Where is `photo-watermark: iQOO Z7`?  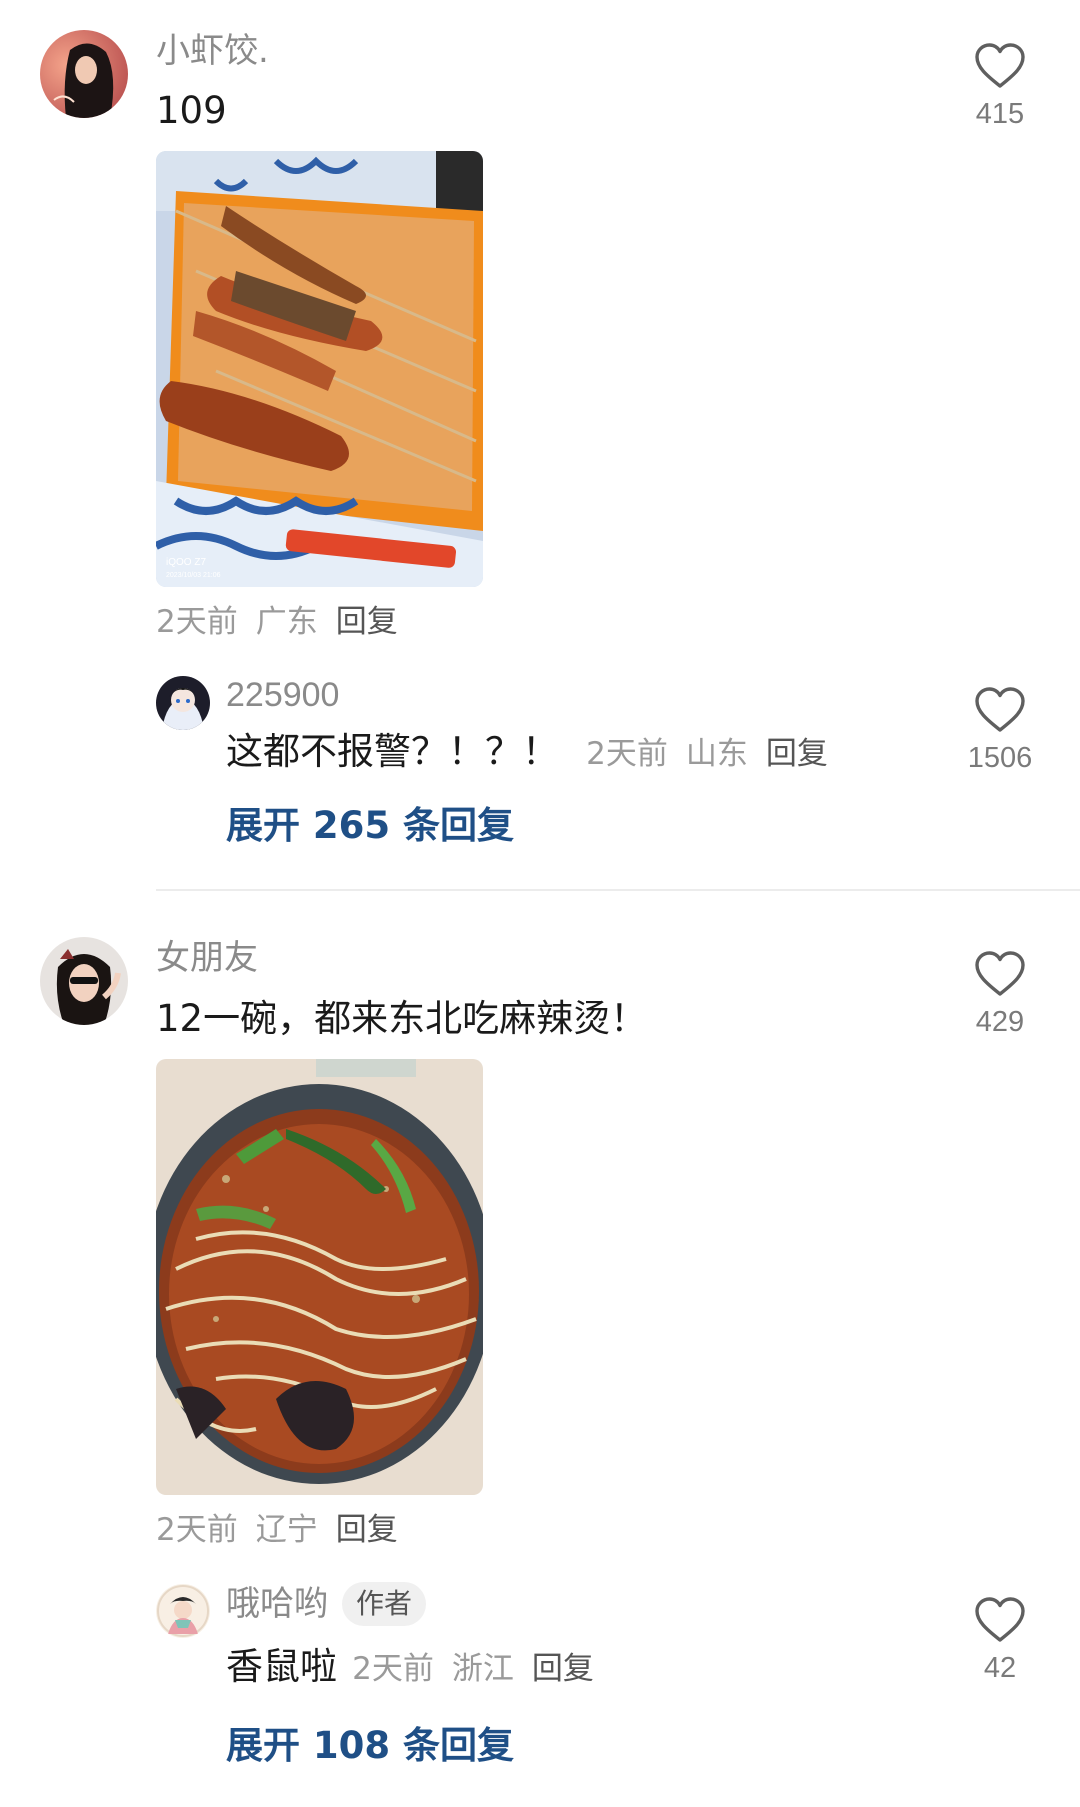 photo-watermark: iQOO Z7 is located at coordinates (186, 562).